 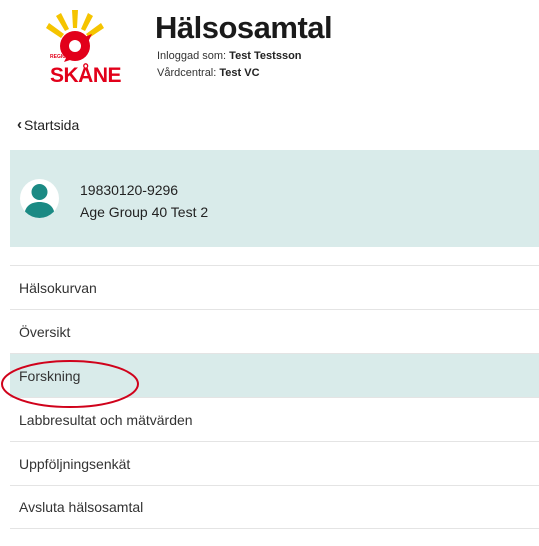 I want to click on nav-item-halsokurvan: Hälsokurvan, so click(x=274, y=287).